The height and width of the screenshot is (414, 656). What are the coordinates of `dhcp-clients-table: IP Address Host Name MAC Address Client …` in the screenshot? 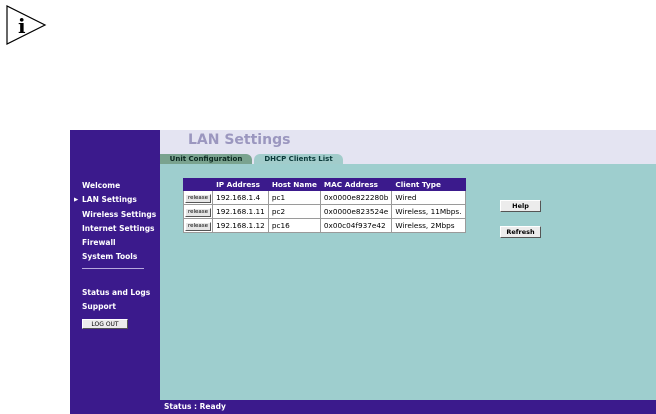 It's located at (324, 205).